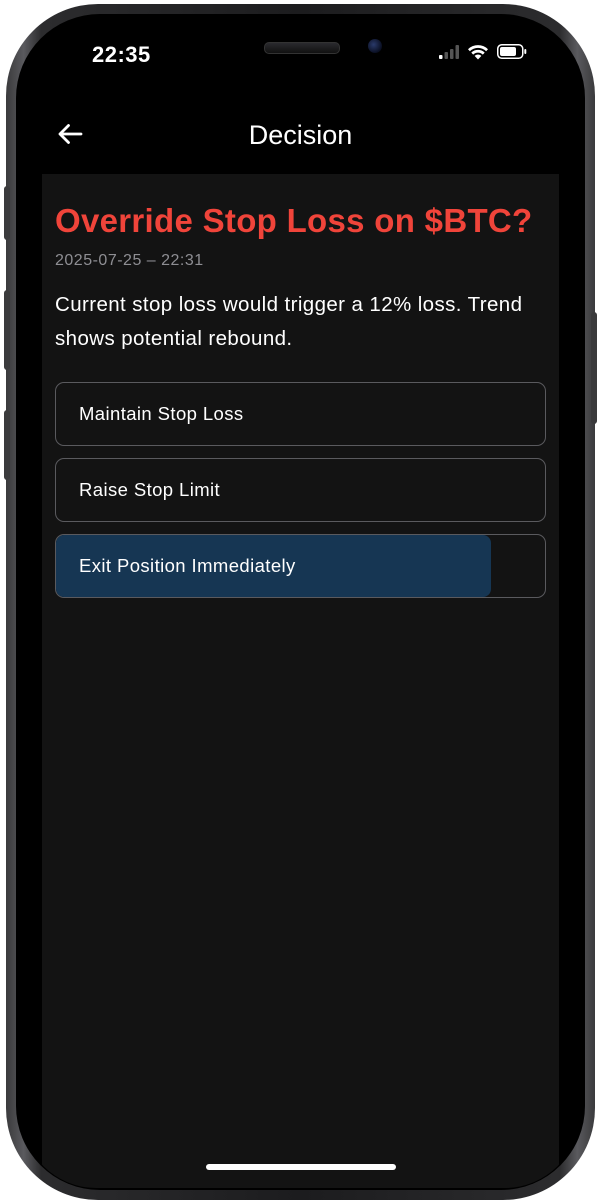 Image resolution: width=601 pixels, height=1204 pixels. What do you see at coordinates (594, 368) in the screenshot?
I see `power-button` at bounding box center [594, 368].